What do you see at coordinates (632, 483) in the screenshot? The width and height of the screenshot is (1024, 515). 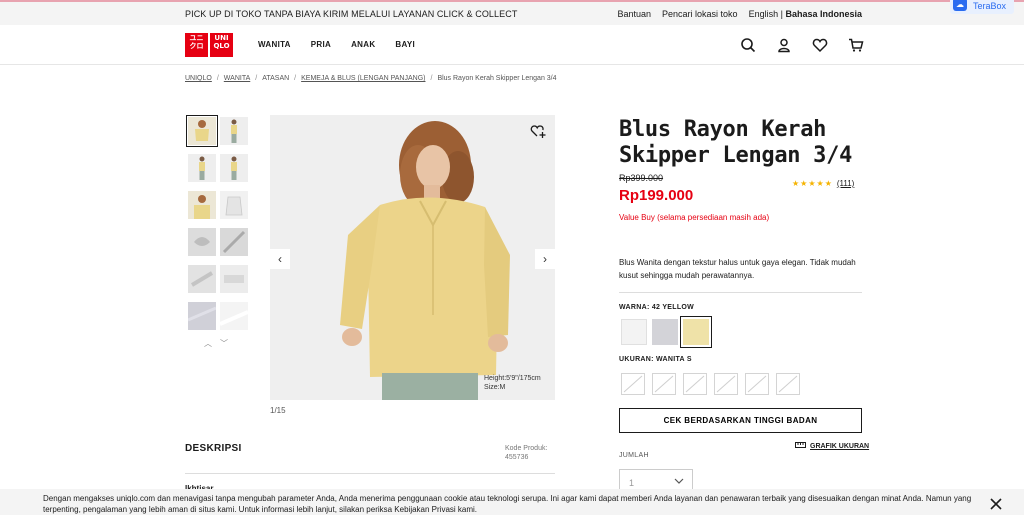 I see `quantity-value: 1` at bounding box center [632, 483].